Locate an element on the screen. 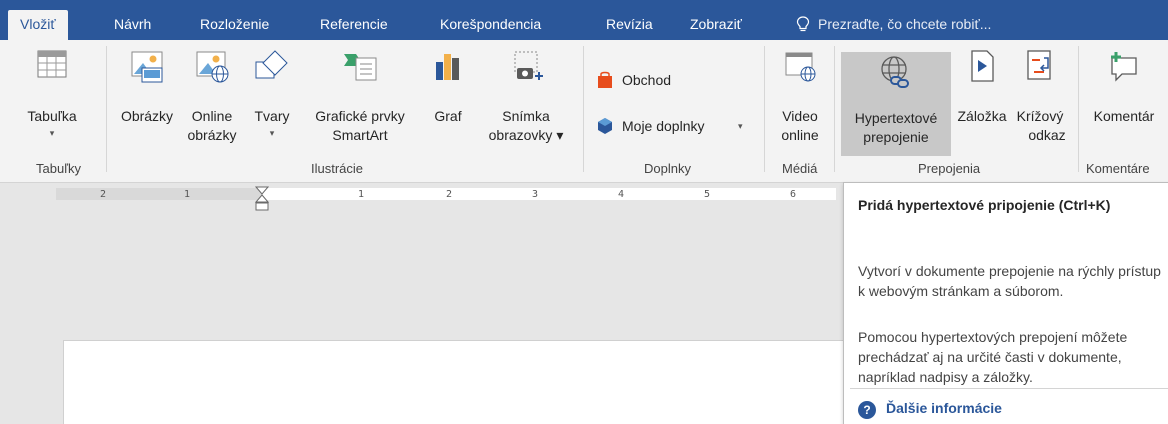 Image resolution: width=1168 pixels, height=424 pixels. tab-mailings: Korešpondencia is located at coordinates (490, 25).